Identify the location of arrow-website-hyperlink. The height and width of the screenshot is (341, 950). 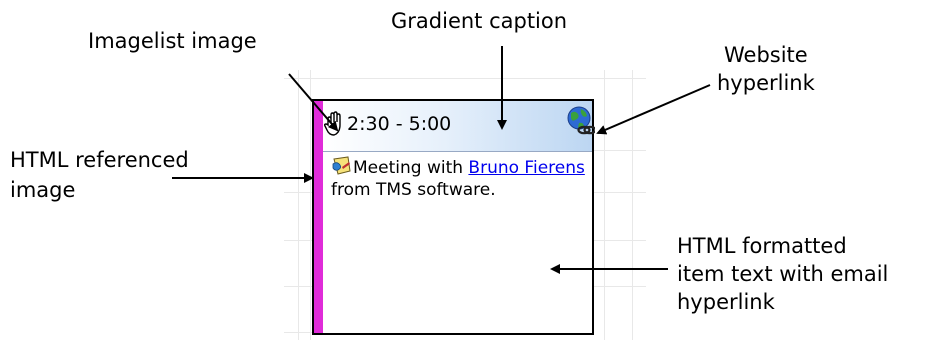
(653, 109).